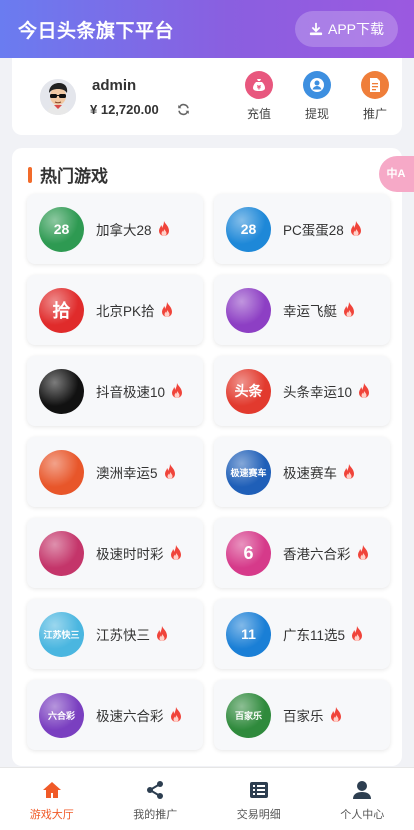  I want to click on promote-button: 推广, so click(375, 96).